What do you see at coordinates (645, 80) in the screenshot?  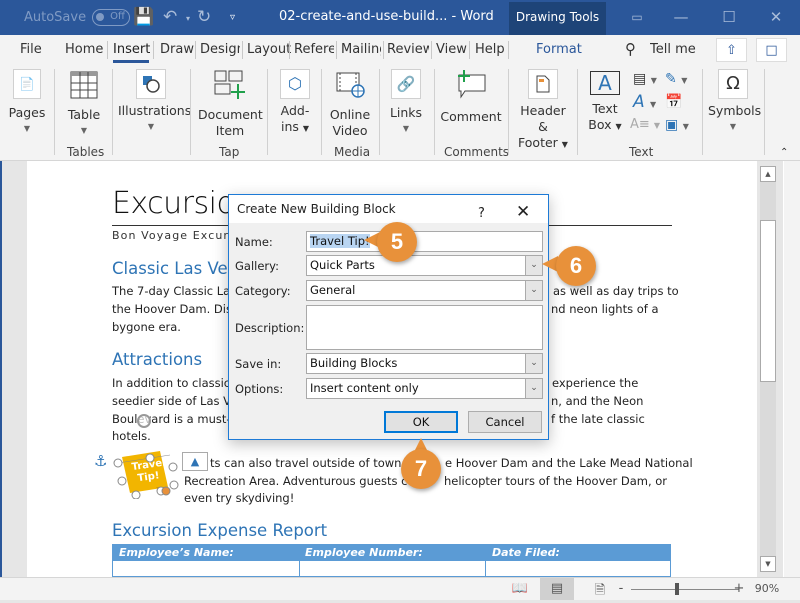 I see `quick-parts-icon: ▤ ▼` at bounding box center [645, 80].